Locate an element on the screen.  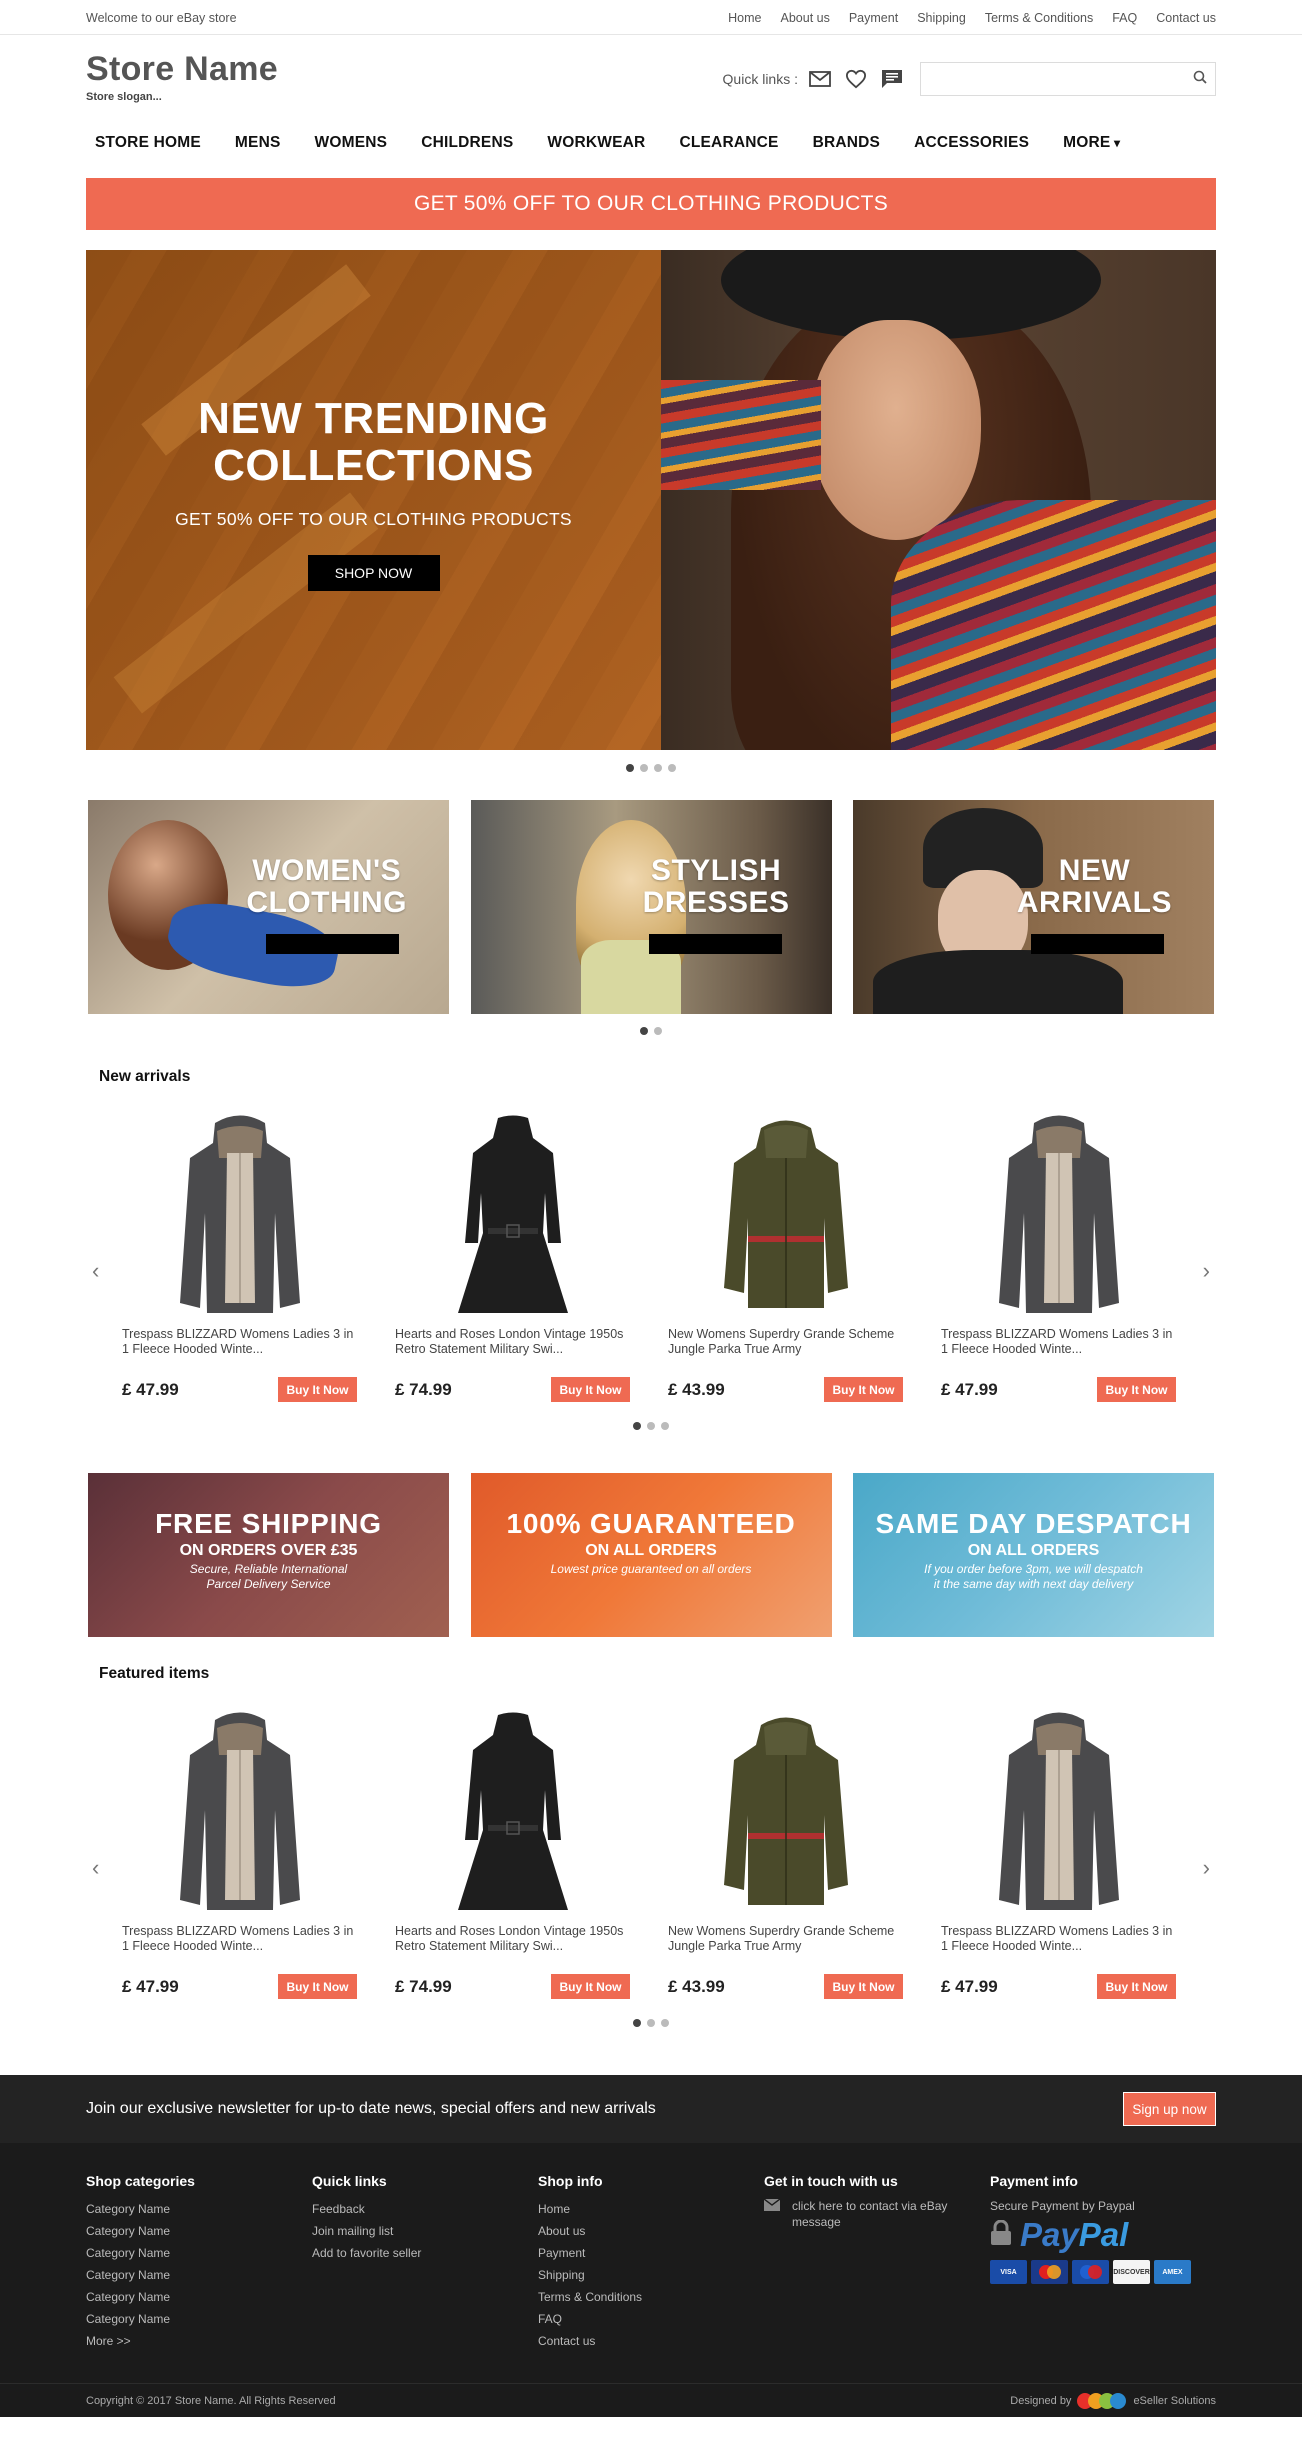
footer-favorite-seller-link: Add to favorite seller is located at coordinates (425, 2253).